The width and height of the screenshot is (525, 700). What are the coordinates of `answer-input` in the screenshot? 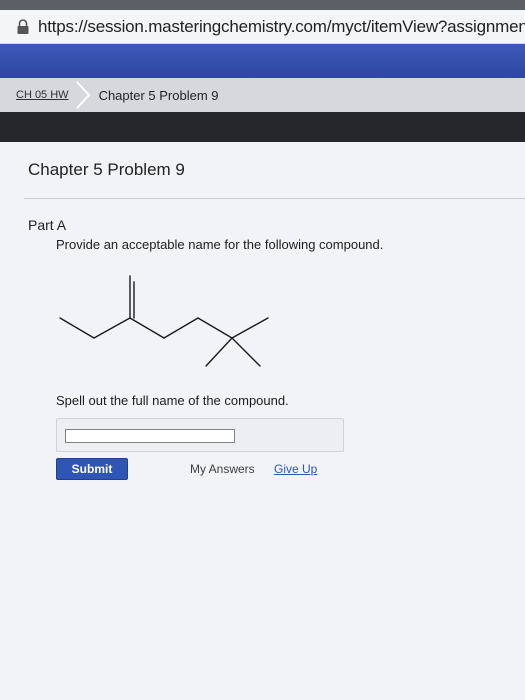 It's located at (150, 436).